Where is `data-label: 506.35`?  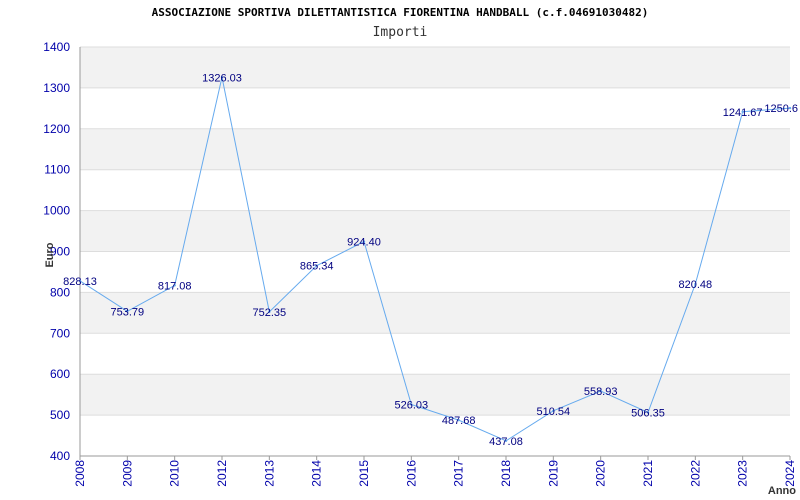 data-label: 506.35 is located at coordinates (648, 414).